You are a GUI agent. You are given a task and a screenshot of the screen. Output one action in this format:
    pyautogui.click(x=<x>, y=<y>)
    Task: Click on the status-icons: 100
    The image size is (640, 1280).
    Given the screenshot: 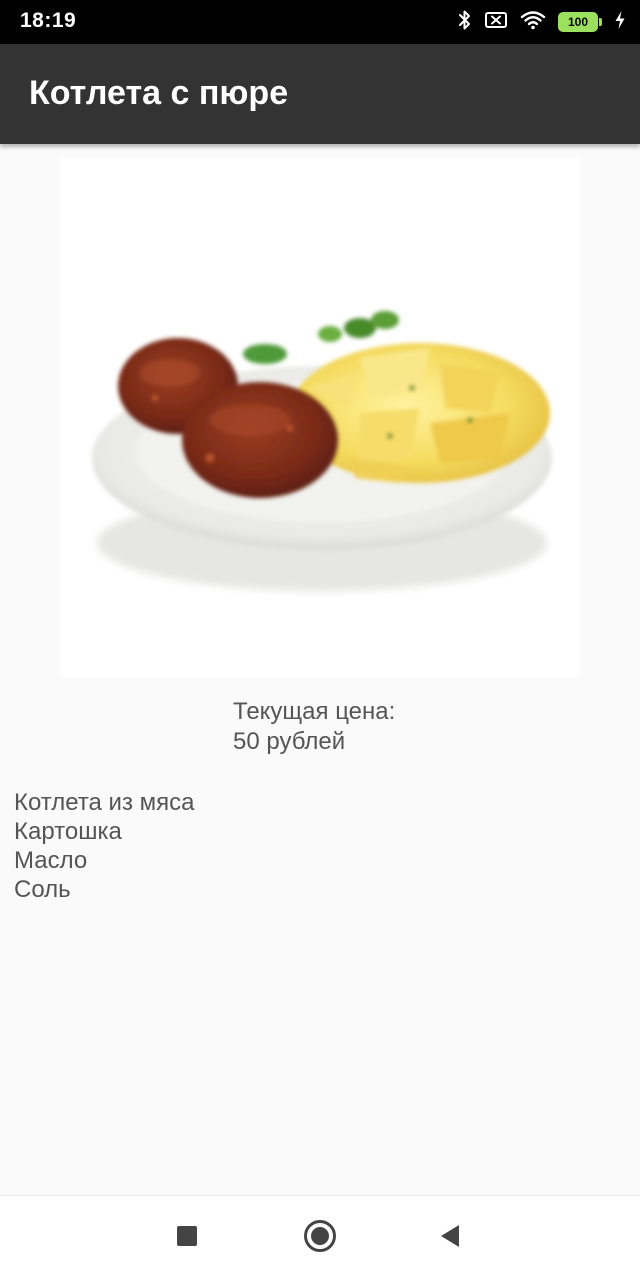 What is the action you would take?
    pyautogui.click(x=542, y=22)
    